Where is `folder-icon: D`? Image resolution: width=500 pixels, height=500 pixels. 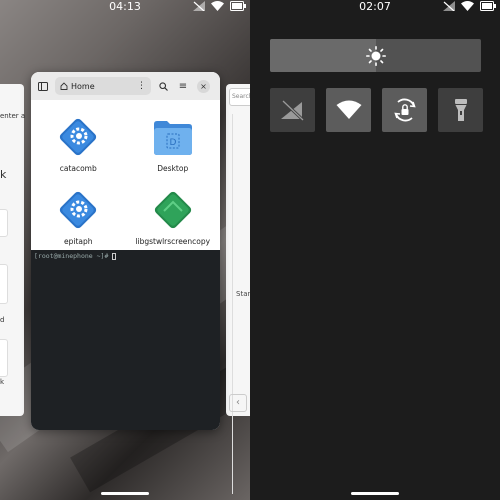
folder-icon: D is located at coordinates (172, 138).